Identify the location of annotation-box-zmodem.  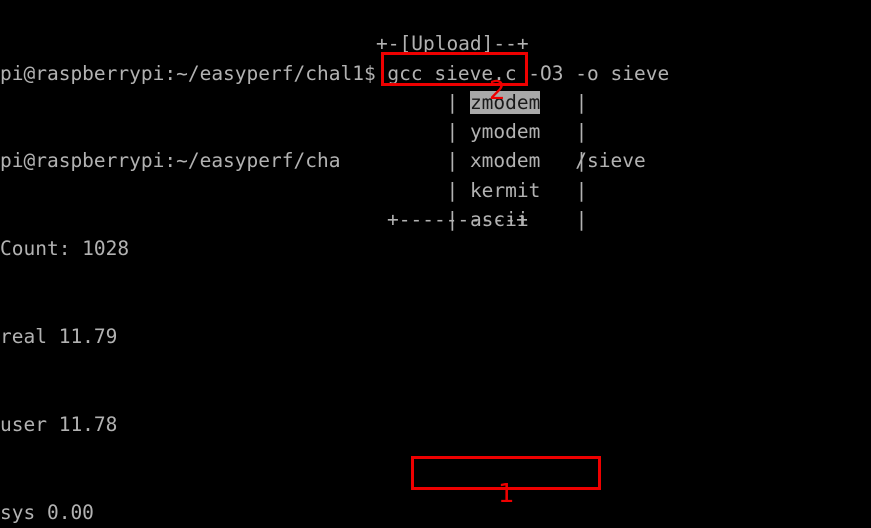
(454, 69).